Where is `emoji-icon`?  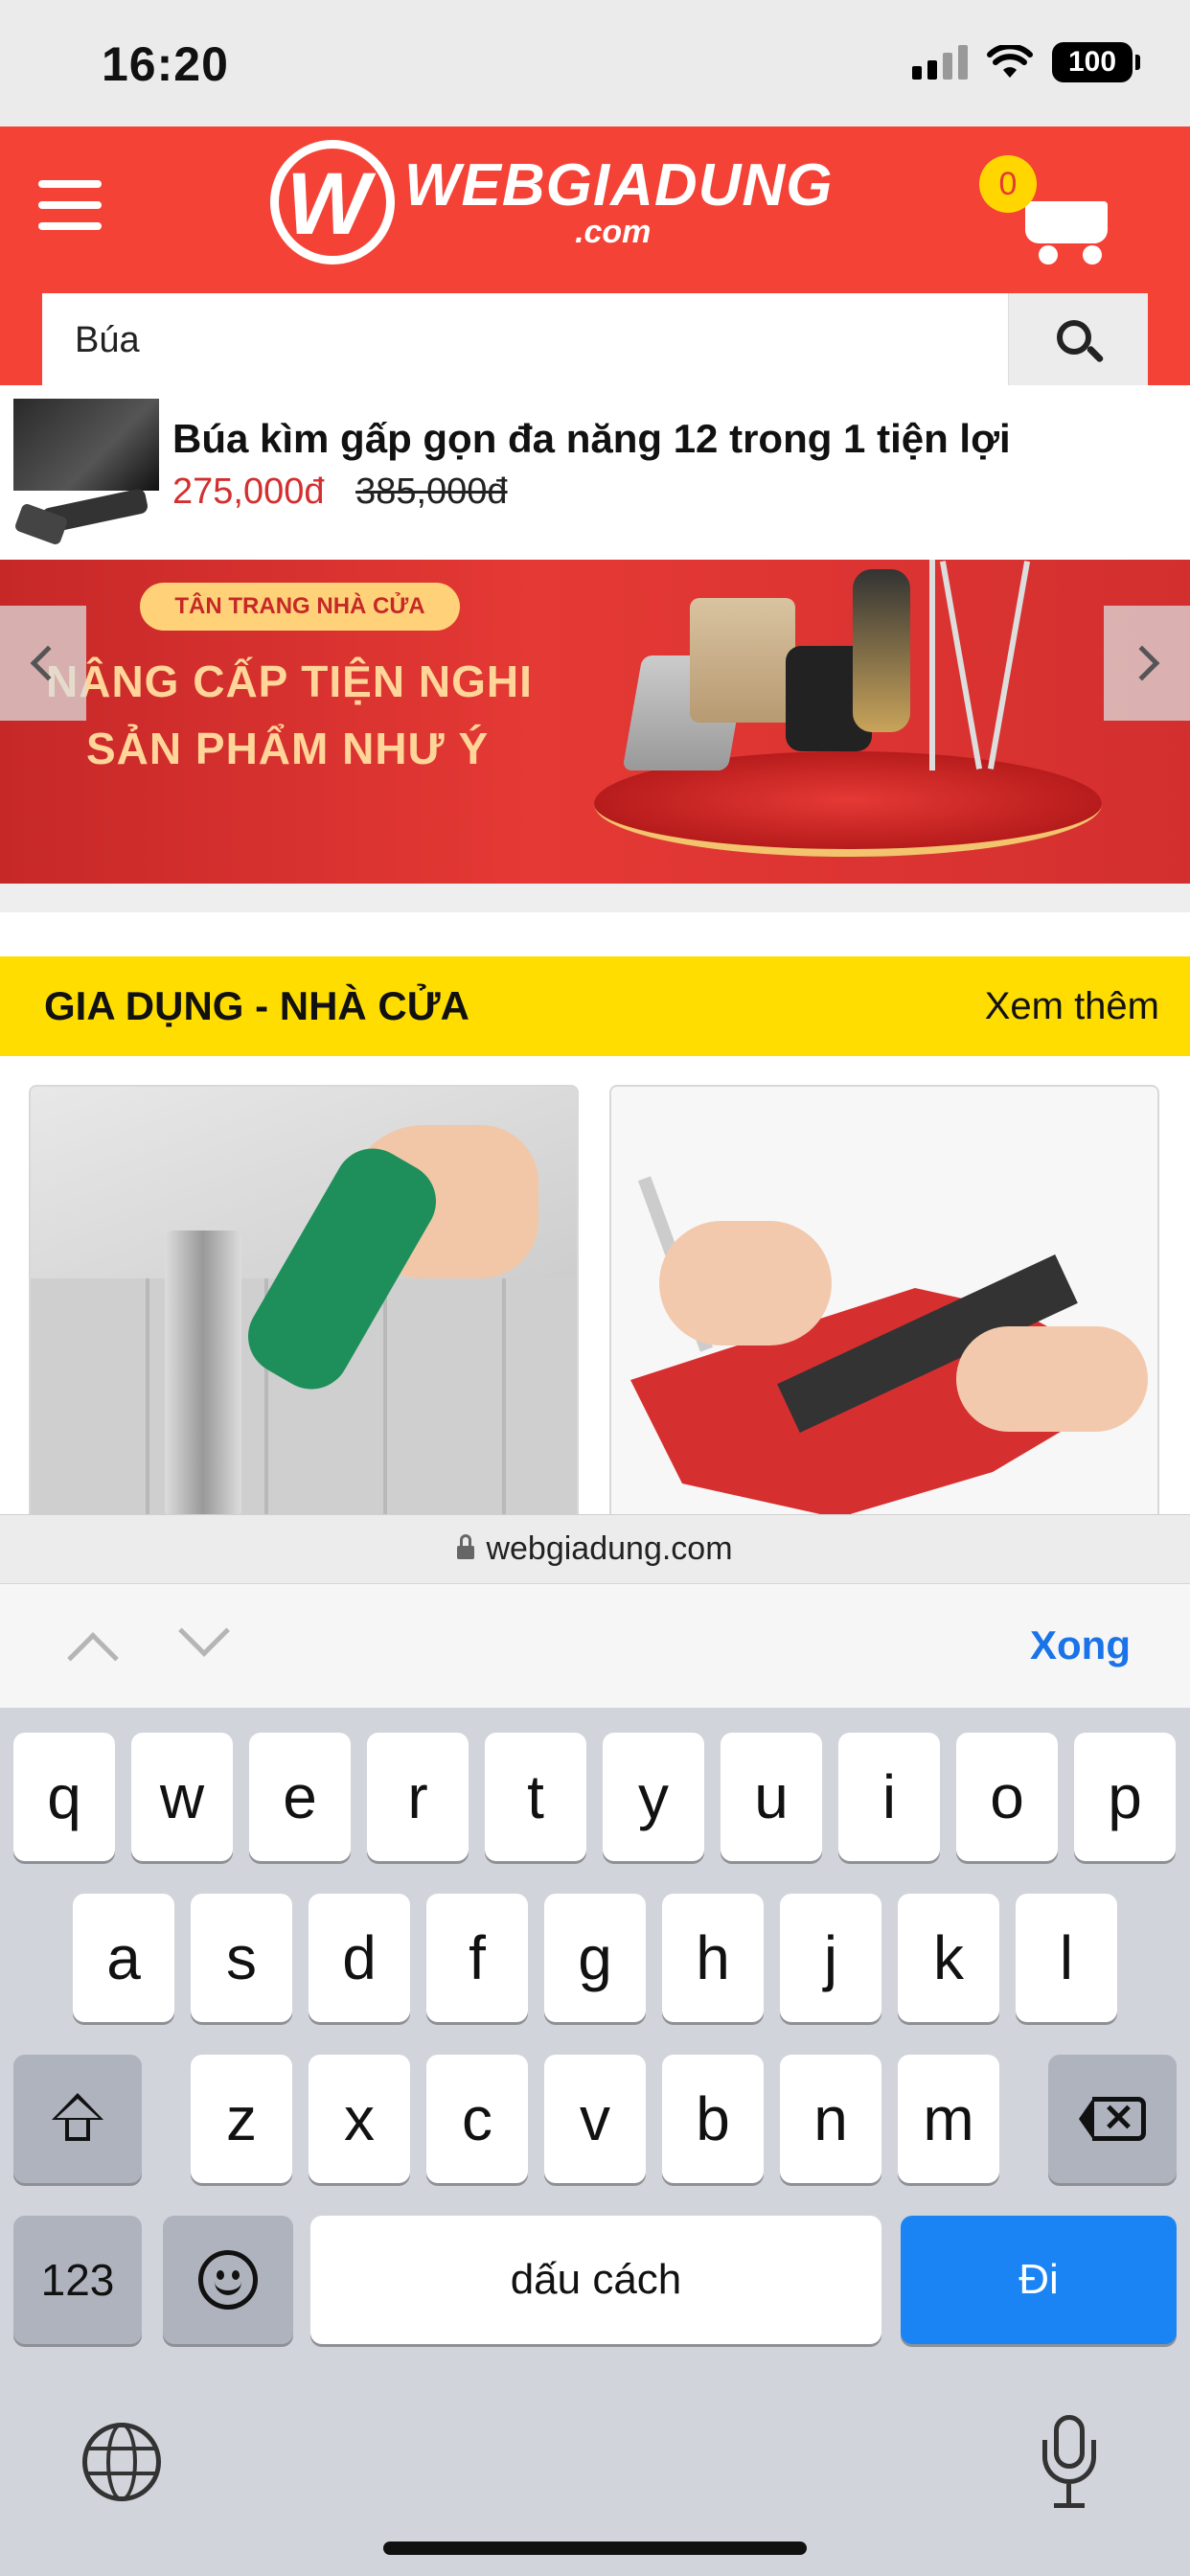
emoji-icon is located at coordinates (228, 2280).